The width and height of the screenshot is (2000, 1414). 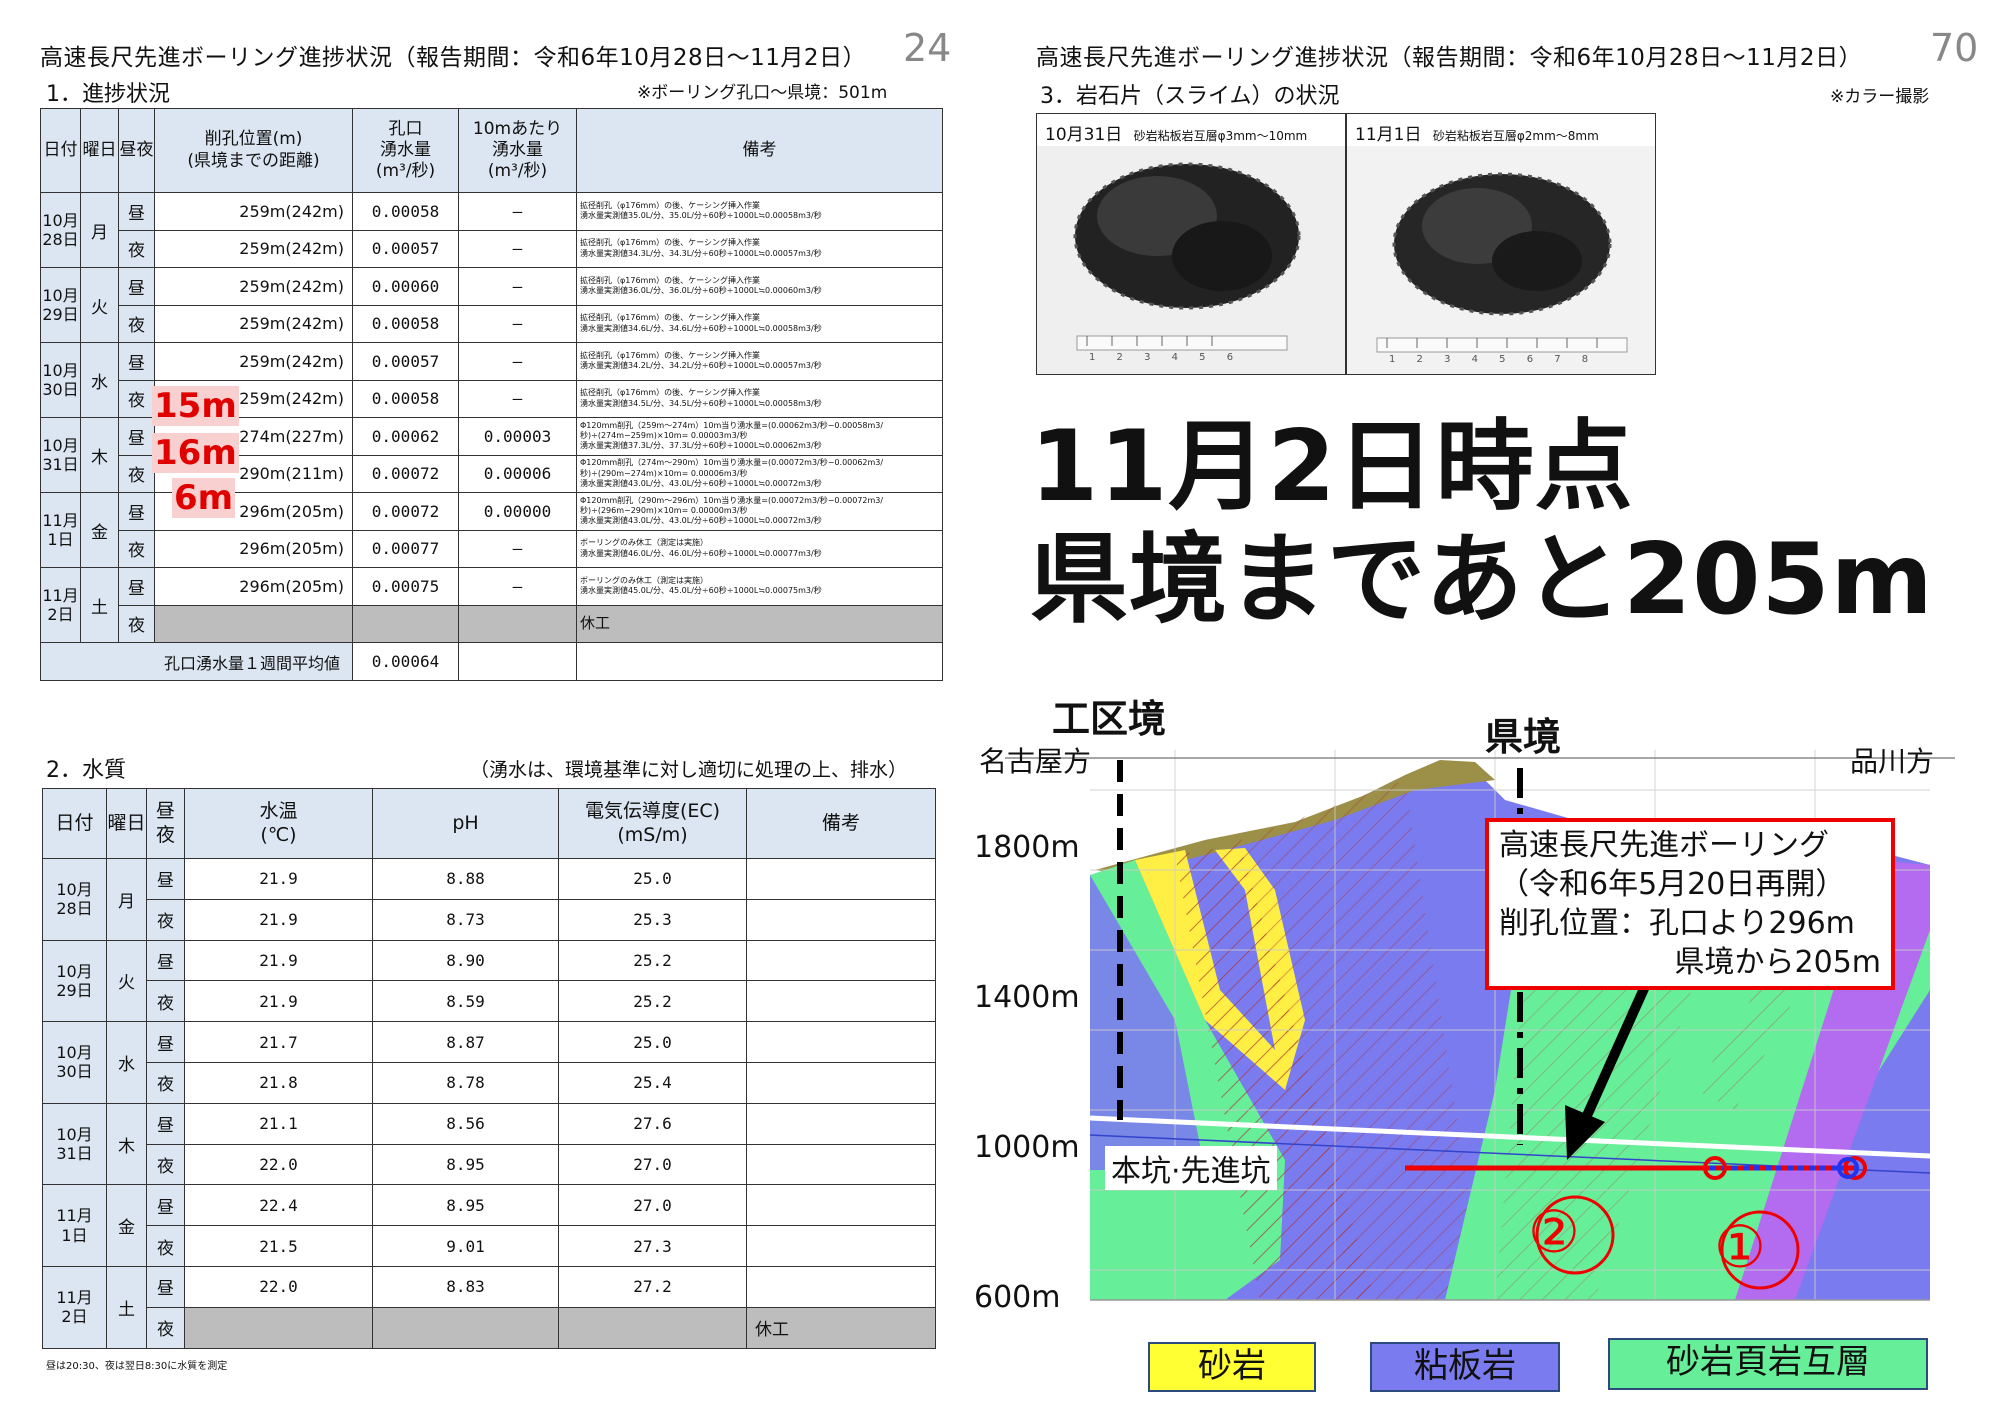 I want to click on water-ec, so click(x=652, y=1327).